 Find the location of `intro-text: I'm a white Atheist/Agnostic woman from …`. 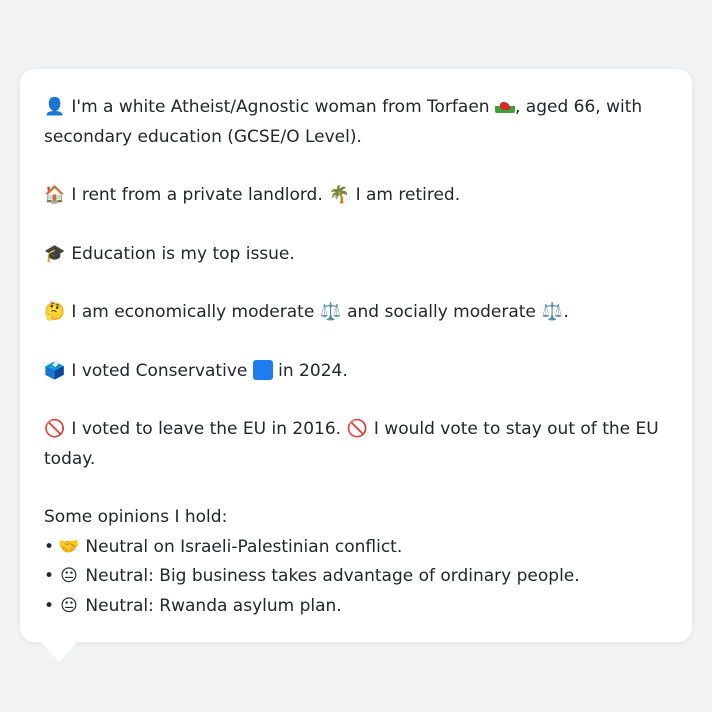

intro-text: I'm a white Atheist/Agnostic woman from … is located at coordinates (280, 107).